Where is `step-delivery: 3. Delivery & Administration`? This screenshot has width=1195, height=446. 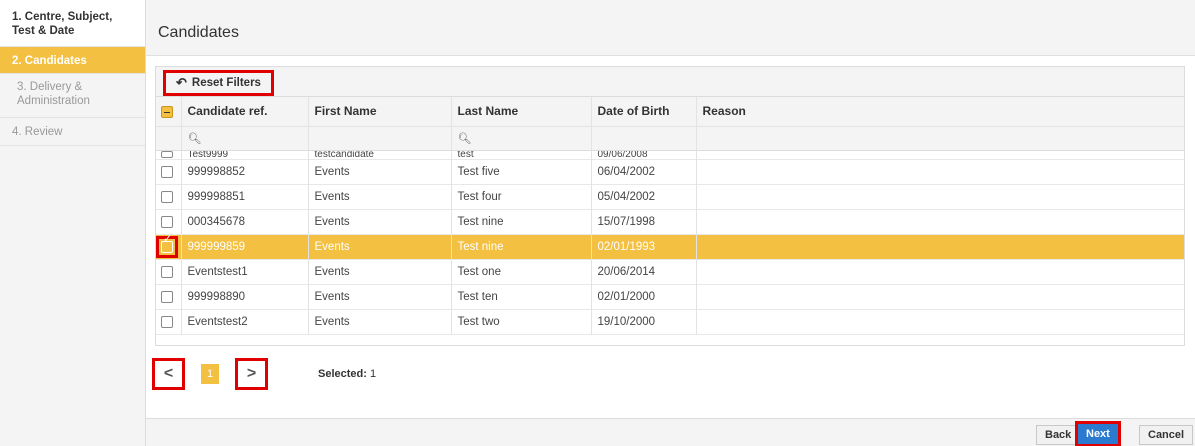
step-delivery: 3. Delivery & Administration is located at coordinates (72, 96).